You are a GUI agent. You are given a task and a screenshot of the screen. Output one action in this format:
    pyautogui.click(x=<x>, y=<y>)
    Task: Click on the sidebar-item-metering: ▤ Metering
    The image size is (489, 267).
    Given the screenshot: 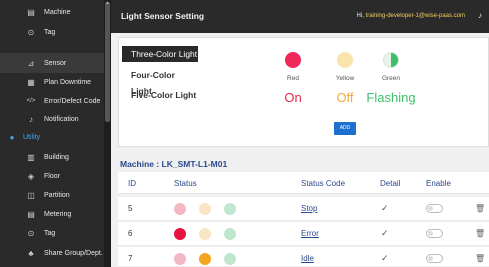 What is the action you would take?
    pyautogui.click(x=52, y=214)
    